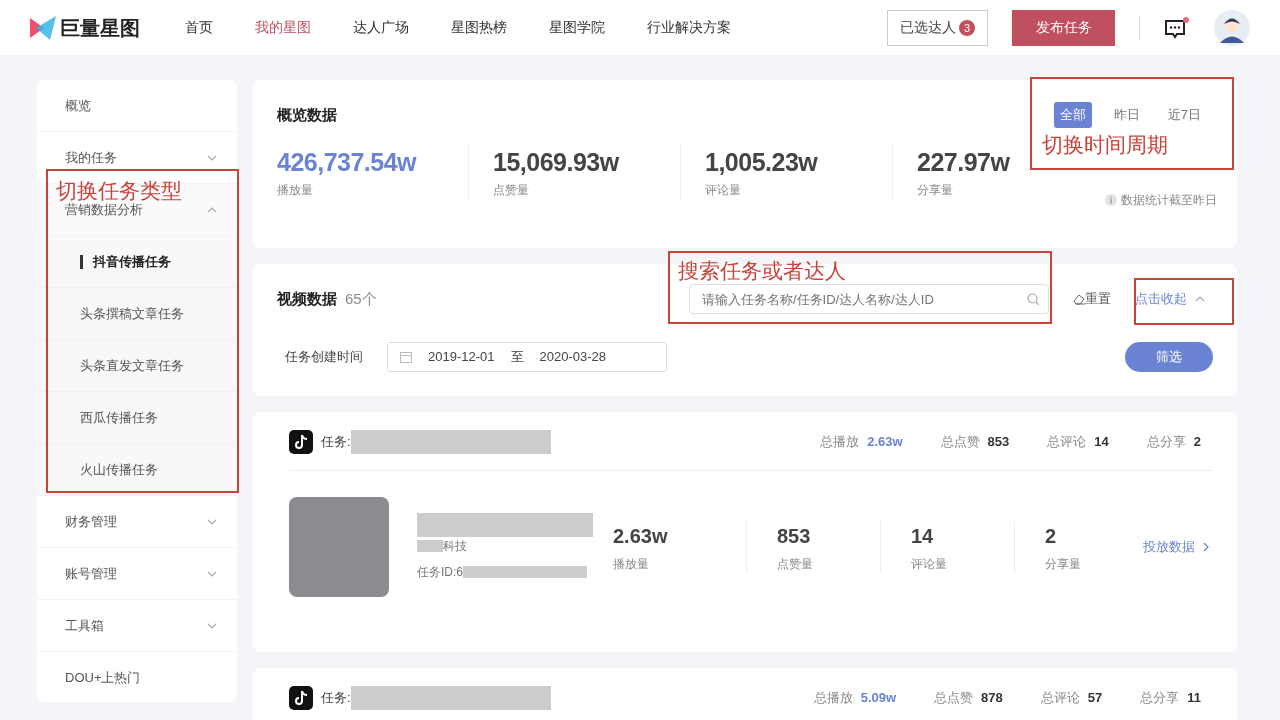 The width and height of the screenshot is (1280, 720). I want to click on logo-icon, so click(43, 27).